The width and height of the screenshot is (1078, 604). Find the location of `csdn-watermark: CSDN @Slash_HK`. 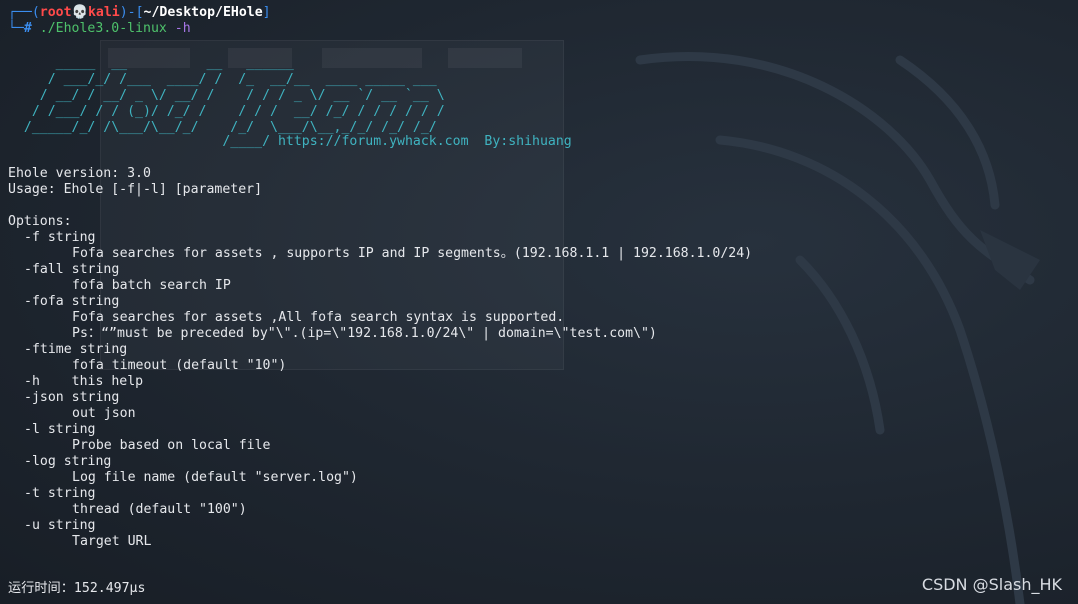

csdn-watermark: CSDN @Slash_HK is located at coordinates (991, 584).